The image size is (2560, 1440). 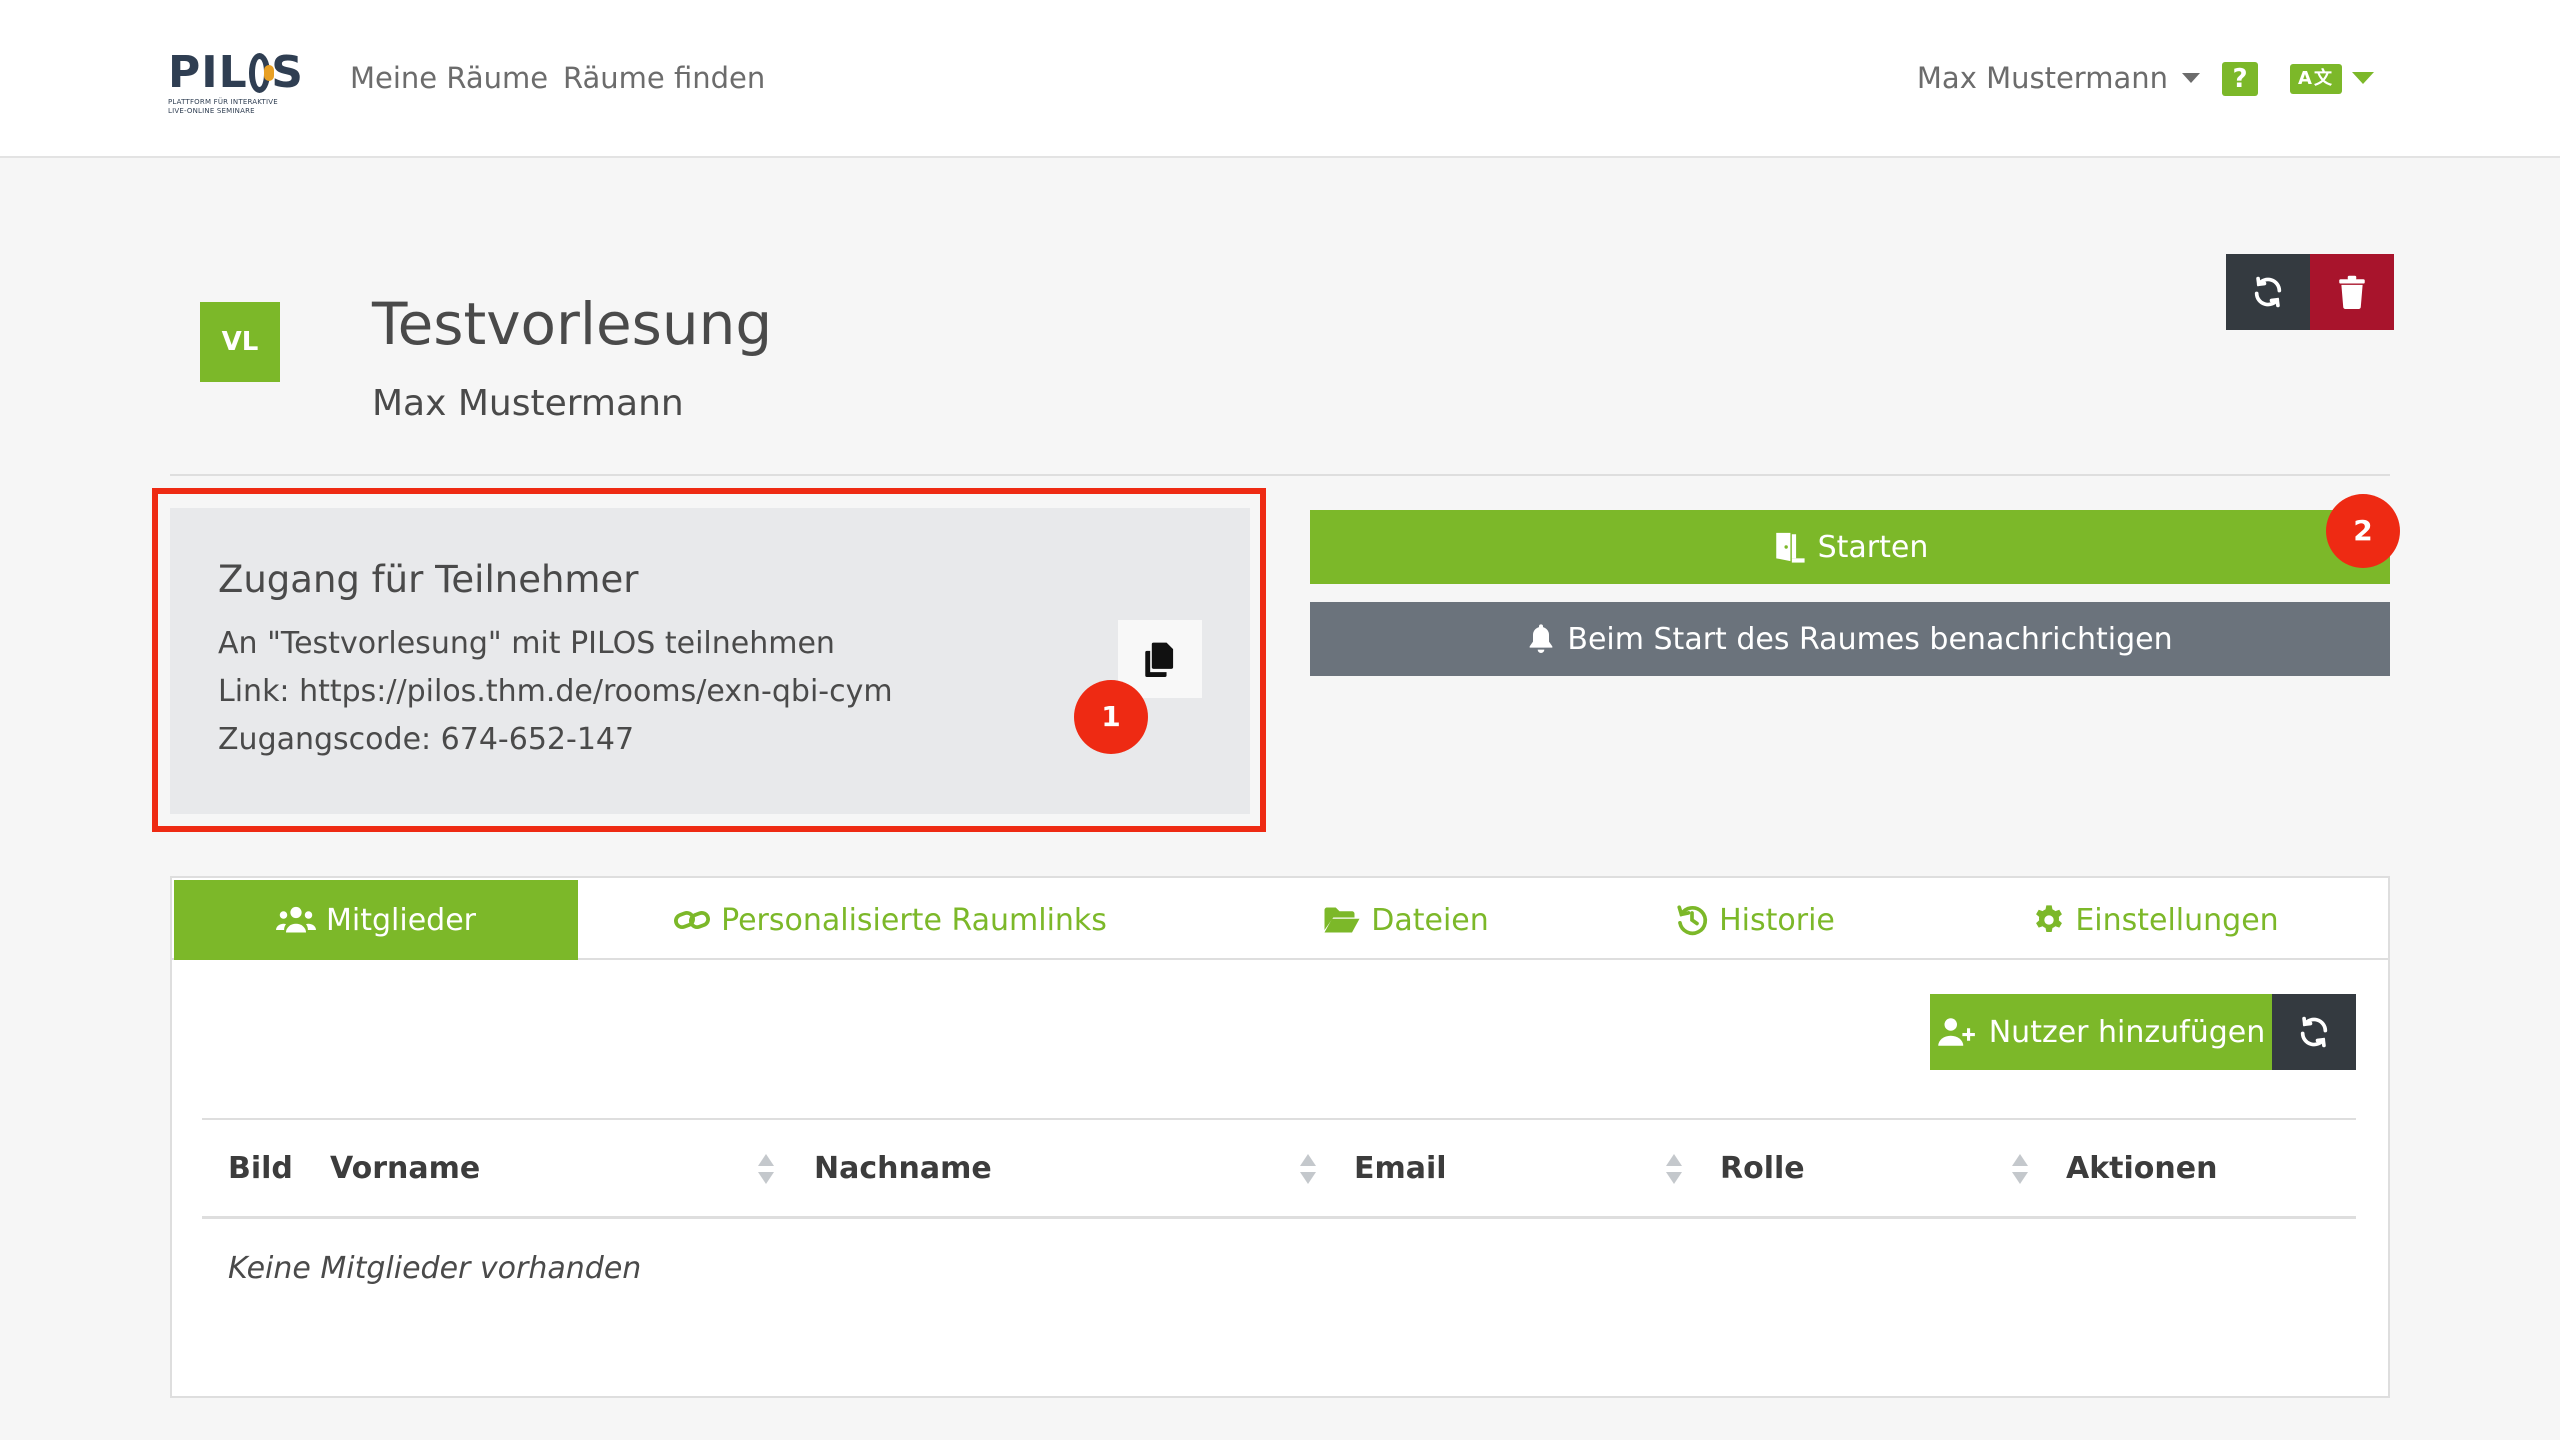 I want to click on nav-my-rooms: Meine Räume, so click(x=449, y=78).